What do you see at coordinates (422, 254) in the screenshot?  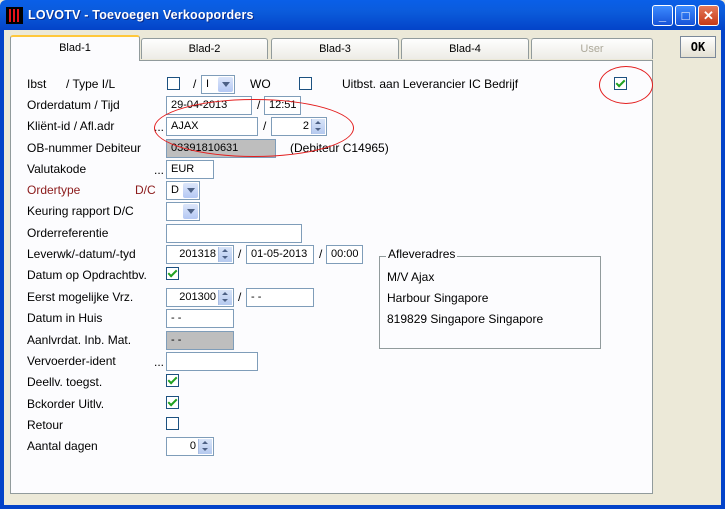 I see `afleveradres-title: Afleveradres` at bounding box center [422, 254].